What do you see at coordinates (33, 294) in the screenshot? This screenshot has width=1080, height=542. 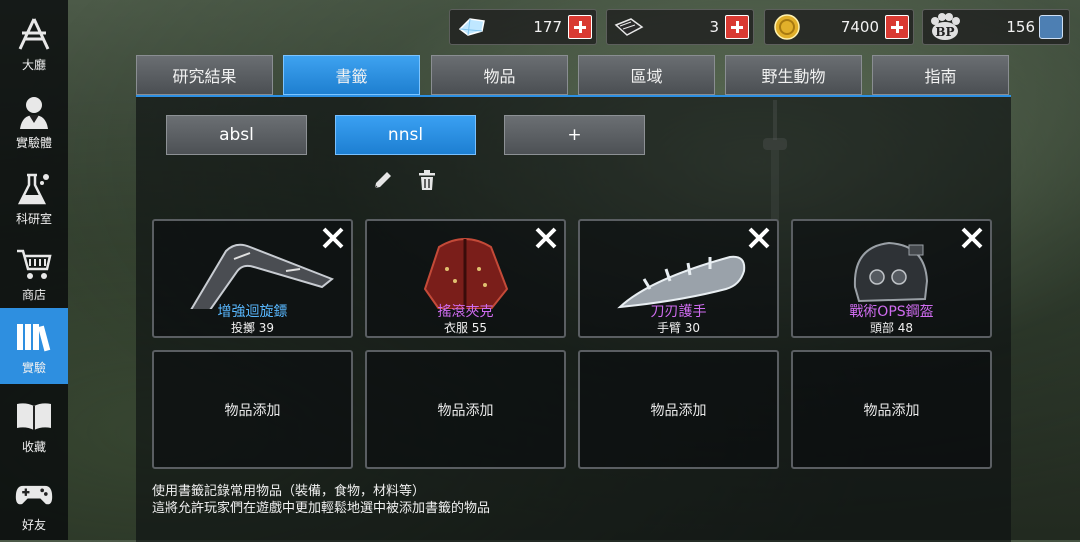 I see `sidebar-item-label: 商店` at bounding box center [33, 294].